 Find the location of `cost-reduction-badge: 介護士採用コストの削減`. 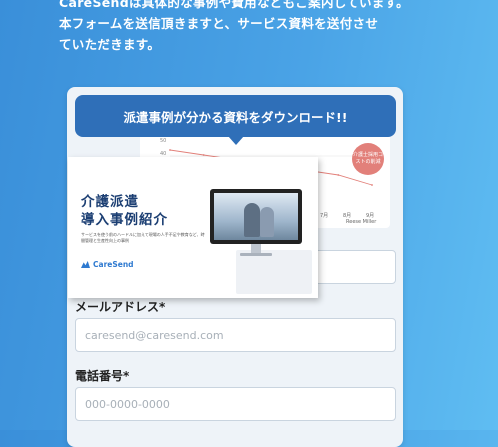

cost-reduction-badge: 介護士採用コストの削減 is located at coordinates (368, 159).